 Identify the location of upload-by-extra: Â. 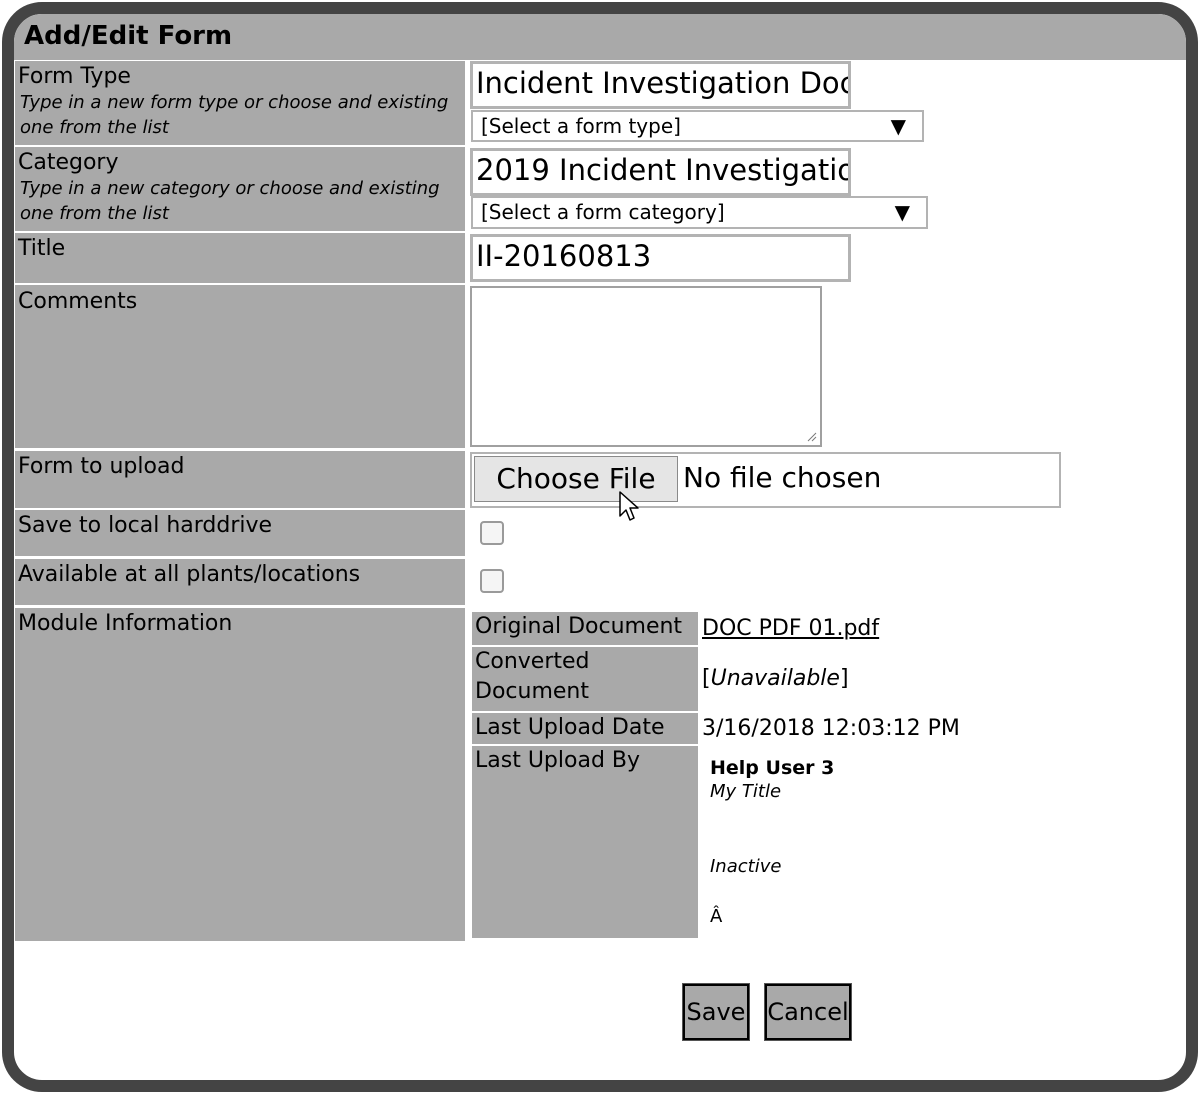
(716, 916).